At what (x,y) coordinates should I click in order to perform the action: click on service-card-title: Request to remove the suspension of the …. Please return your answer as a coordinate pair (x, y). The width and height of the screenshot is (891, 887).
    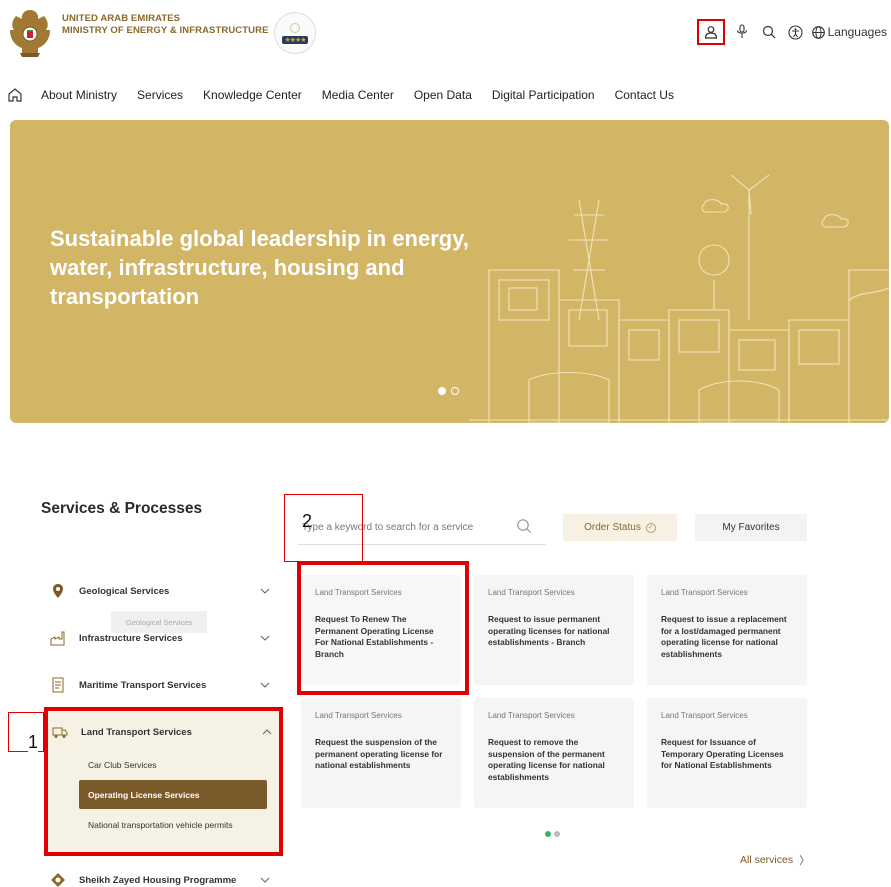
    Looking at the image, I should click on (546, 759).